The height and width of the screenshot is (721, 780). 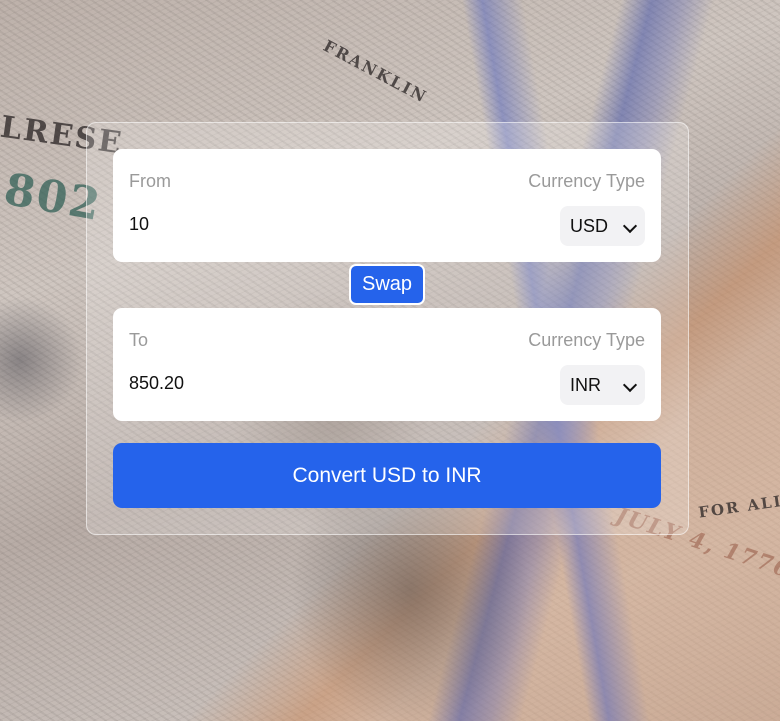 What do you see at coordinates (387, 205) in the screenshot?
I see `from-panel: From Currency Type USD` at bounding box center [387, 205].